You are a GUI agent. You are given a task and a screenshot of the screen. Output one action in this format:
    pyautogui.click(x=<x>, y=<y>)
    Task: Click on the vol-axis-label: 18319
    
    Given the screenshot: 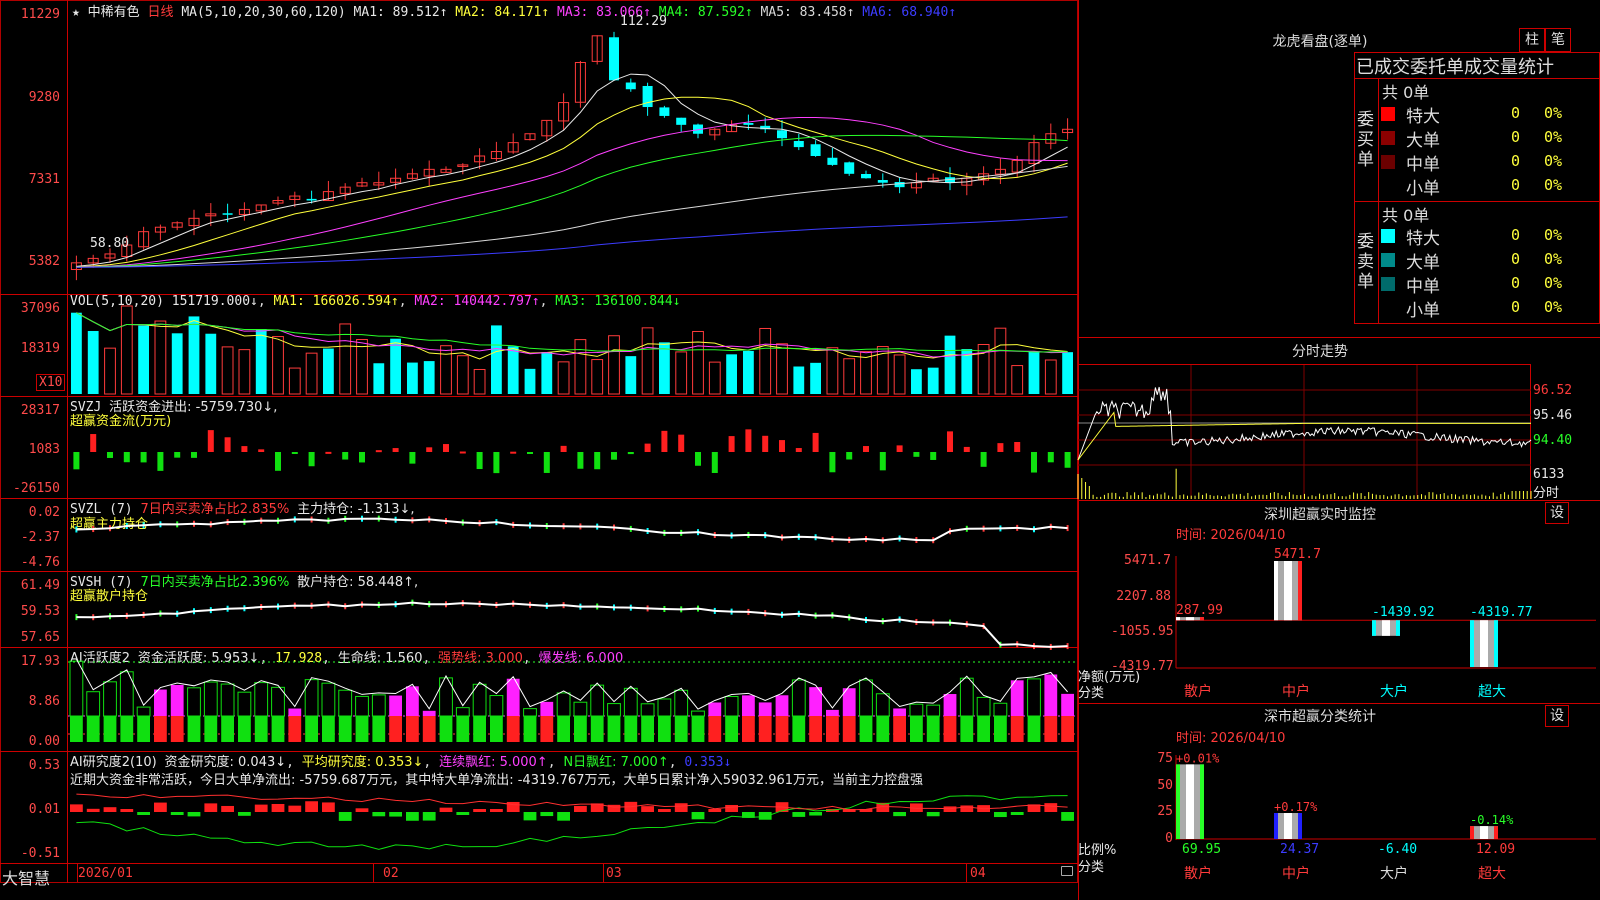 What is the action you would take?
    pyautogui.click(x=40, y=348)
    